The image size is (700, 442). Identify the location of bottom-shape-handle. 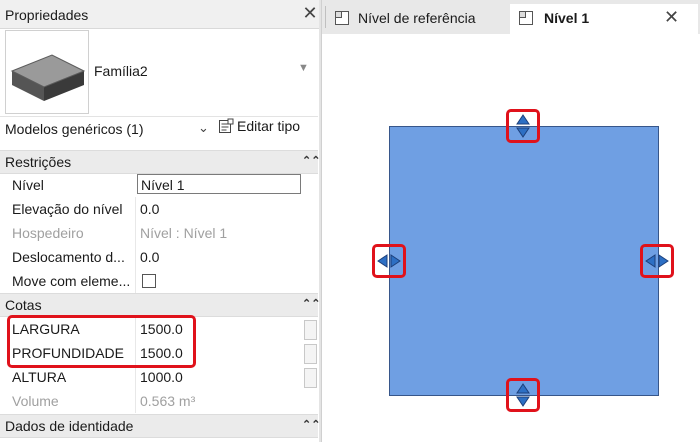
(523, 395).